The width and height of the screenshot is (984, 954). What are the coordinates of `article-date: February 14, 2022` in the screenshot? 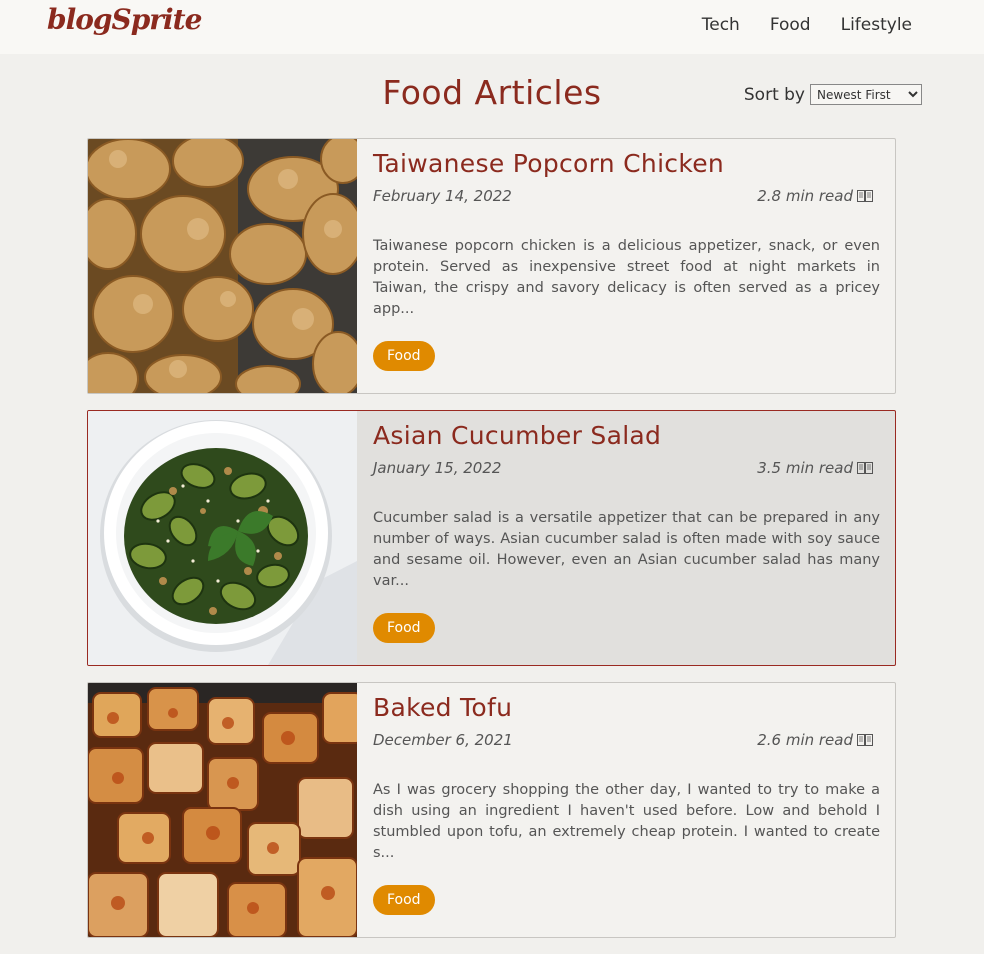 It's located at (442, 196).